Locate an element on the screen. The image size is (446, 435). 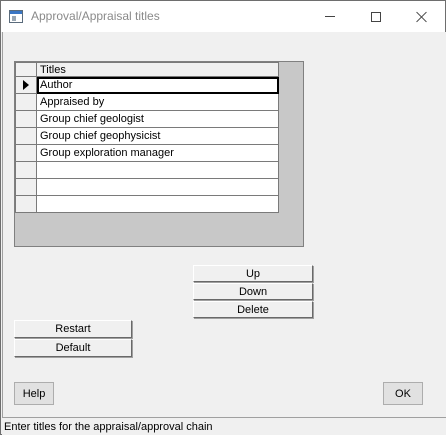
window-icon is located at coordinates (16, 16).